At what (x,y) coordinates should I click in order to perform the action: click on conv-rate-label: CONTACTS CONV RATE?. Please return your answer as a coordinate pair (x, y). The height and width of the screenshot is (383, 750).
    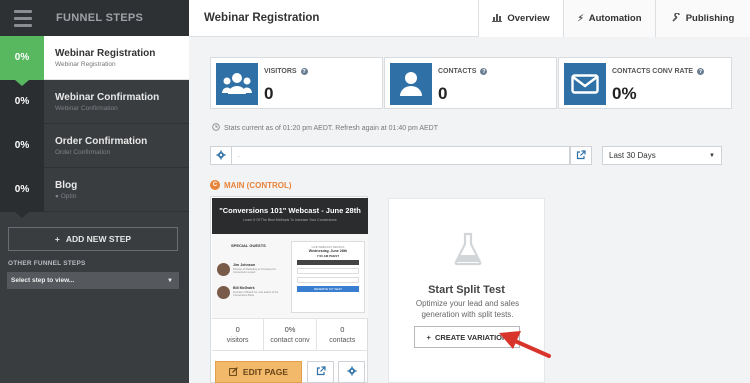
    Looking at the image, I should click on (658, 71).